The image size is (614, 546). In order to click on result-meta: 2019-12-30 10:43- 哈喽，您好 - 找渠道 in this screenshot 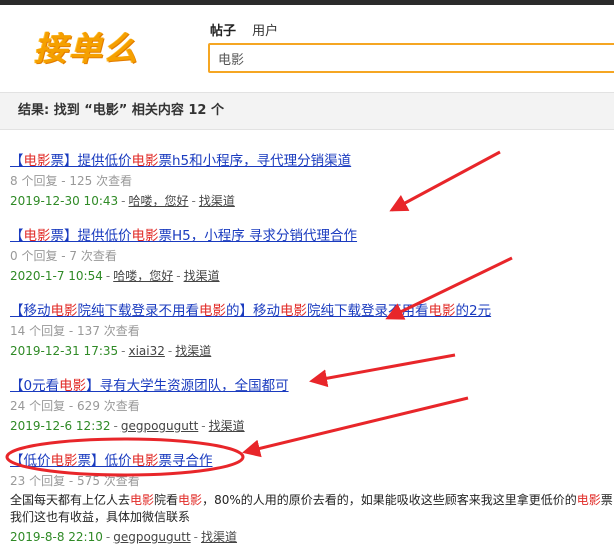, I will do `click(312, 201)`.